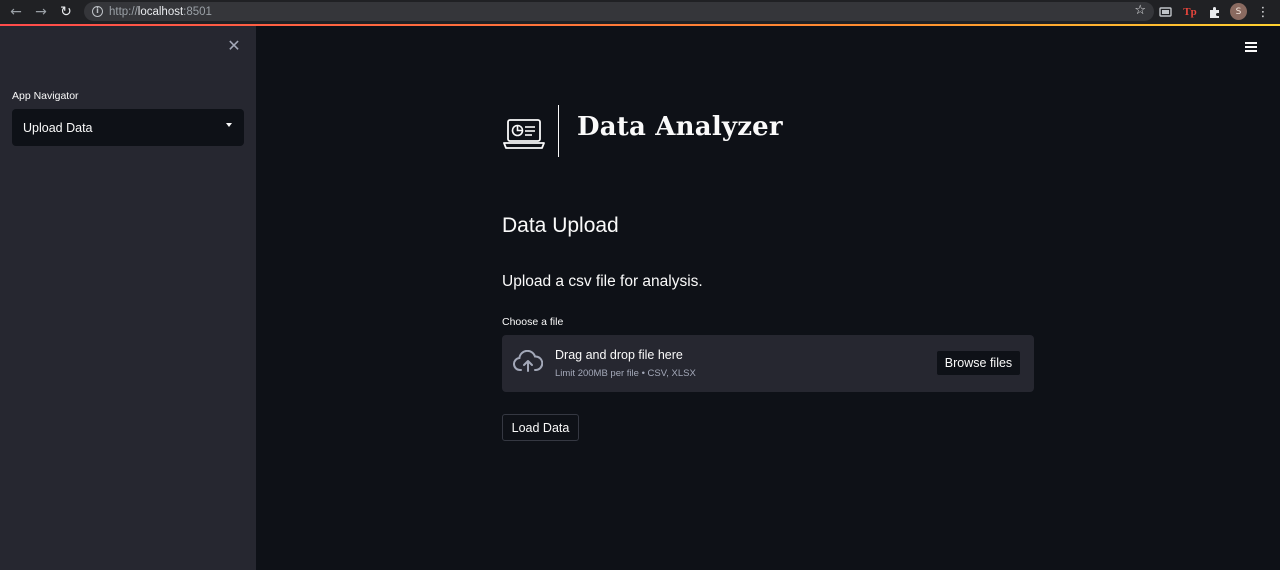 The width and height of the screenshot is (1280, 570). I want to click on browser-toolbar: ← → ↻ i http://localhost:8501 ☆ Tp S ⋮, so click(640, 12).